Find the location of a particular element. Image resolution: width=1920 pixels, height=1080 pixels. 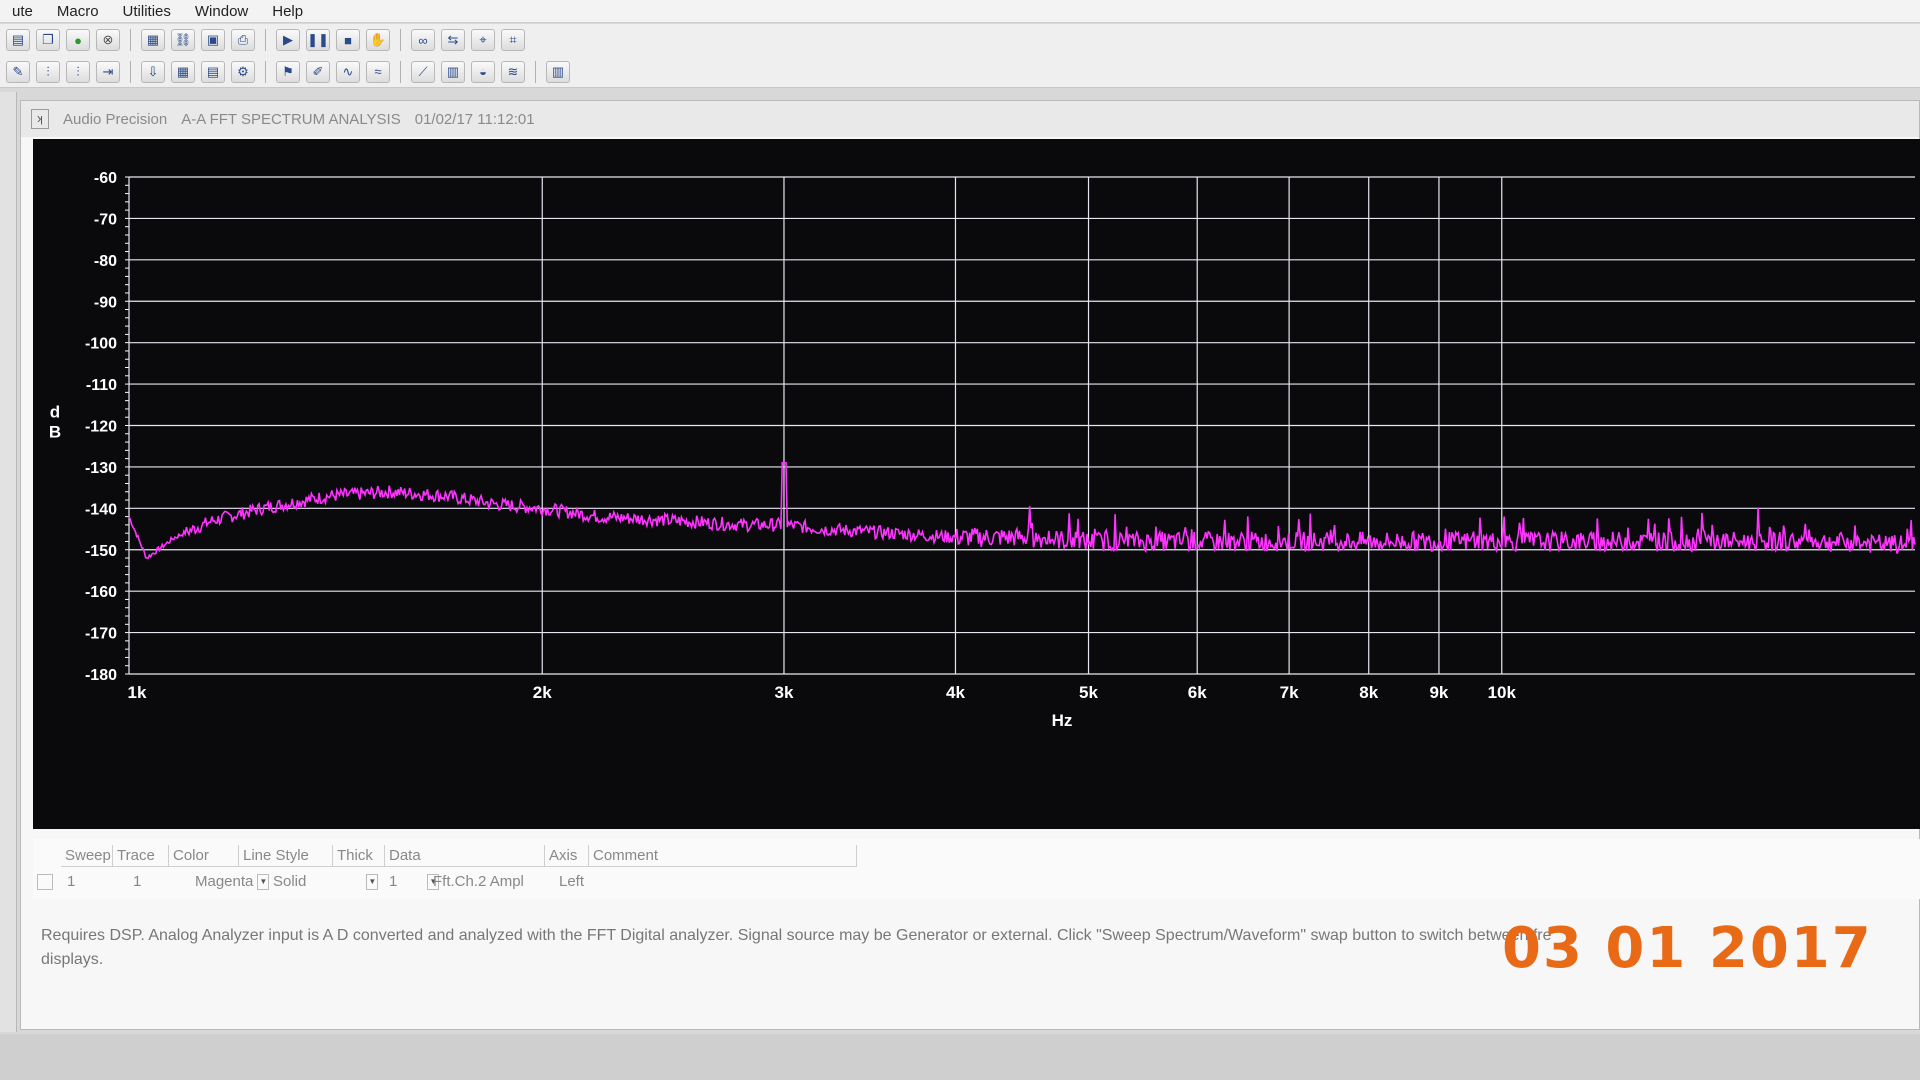

flag-icon: ⚑ is located at coordinates (288, 71).